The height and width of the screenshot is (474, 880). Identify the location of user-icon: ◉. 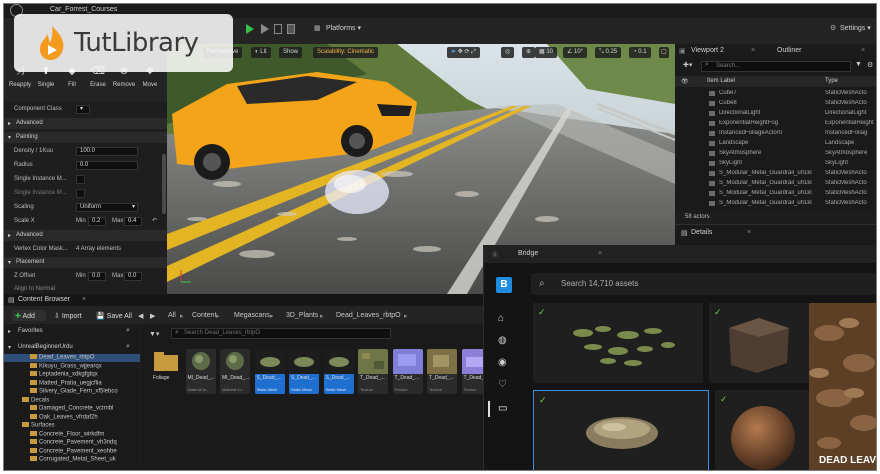
(502, 362).